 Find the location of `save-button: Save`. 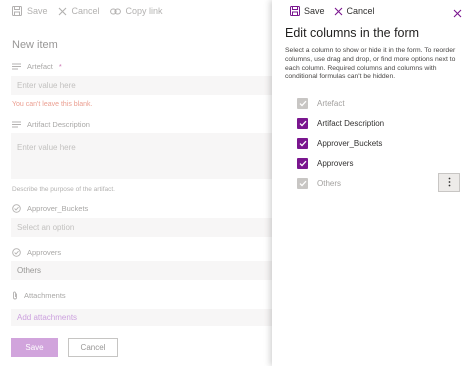

save-button: Save is located at coordinates (34, 347).